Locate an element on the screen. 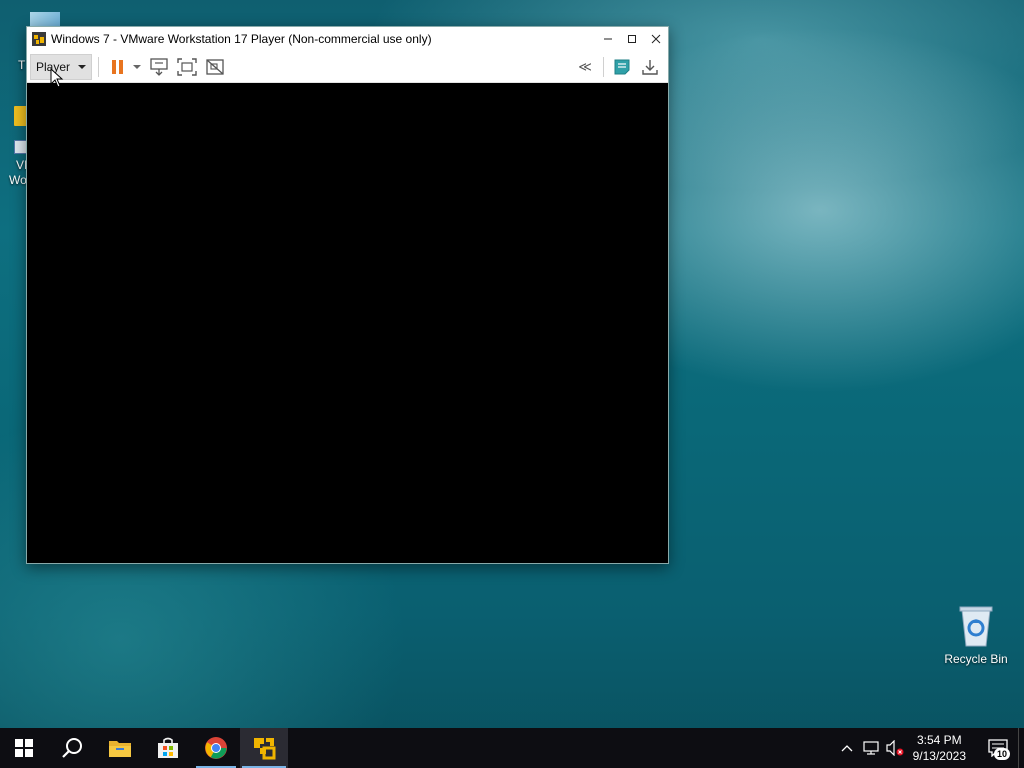 This screenshot has width=1024, height=768. recycle-bin-label: Recycle Bin is located at coordinates (976, 659).